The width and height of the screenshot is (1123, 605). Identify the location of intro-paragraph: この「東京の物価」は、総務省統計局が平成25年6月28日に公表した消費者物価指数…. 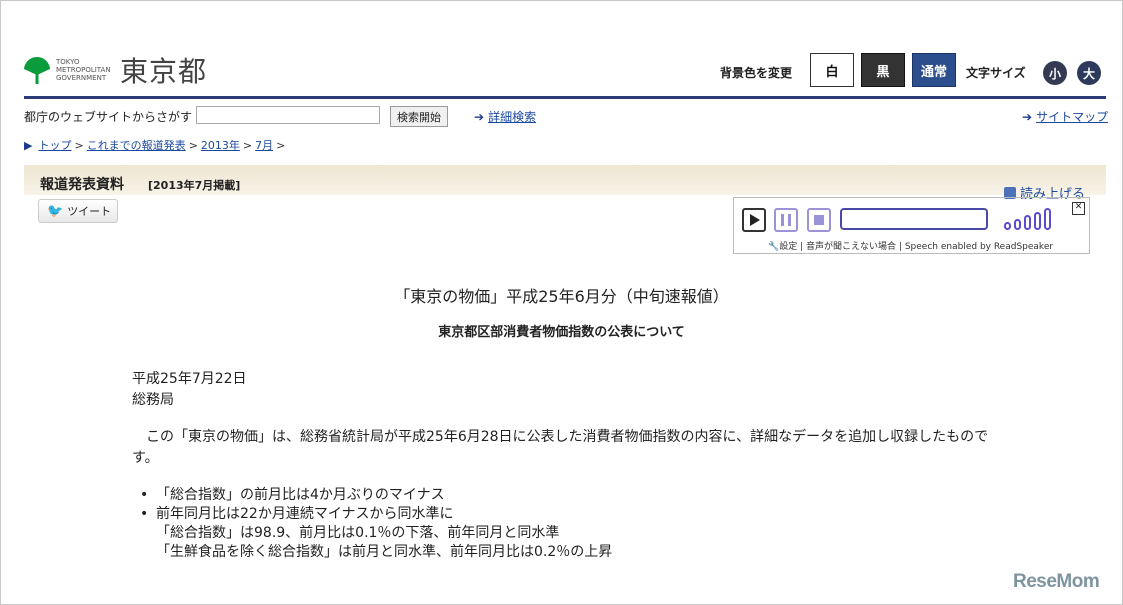
(560, 447).